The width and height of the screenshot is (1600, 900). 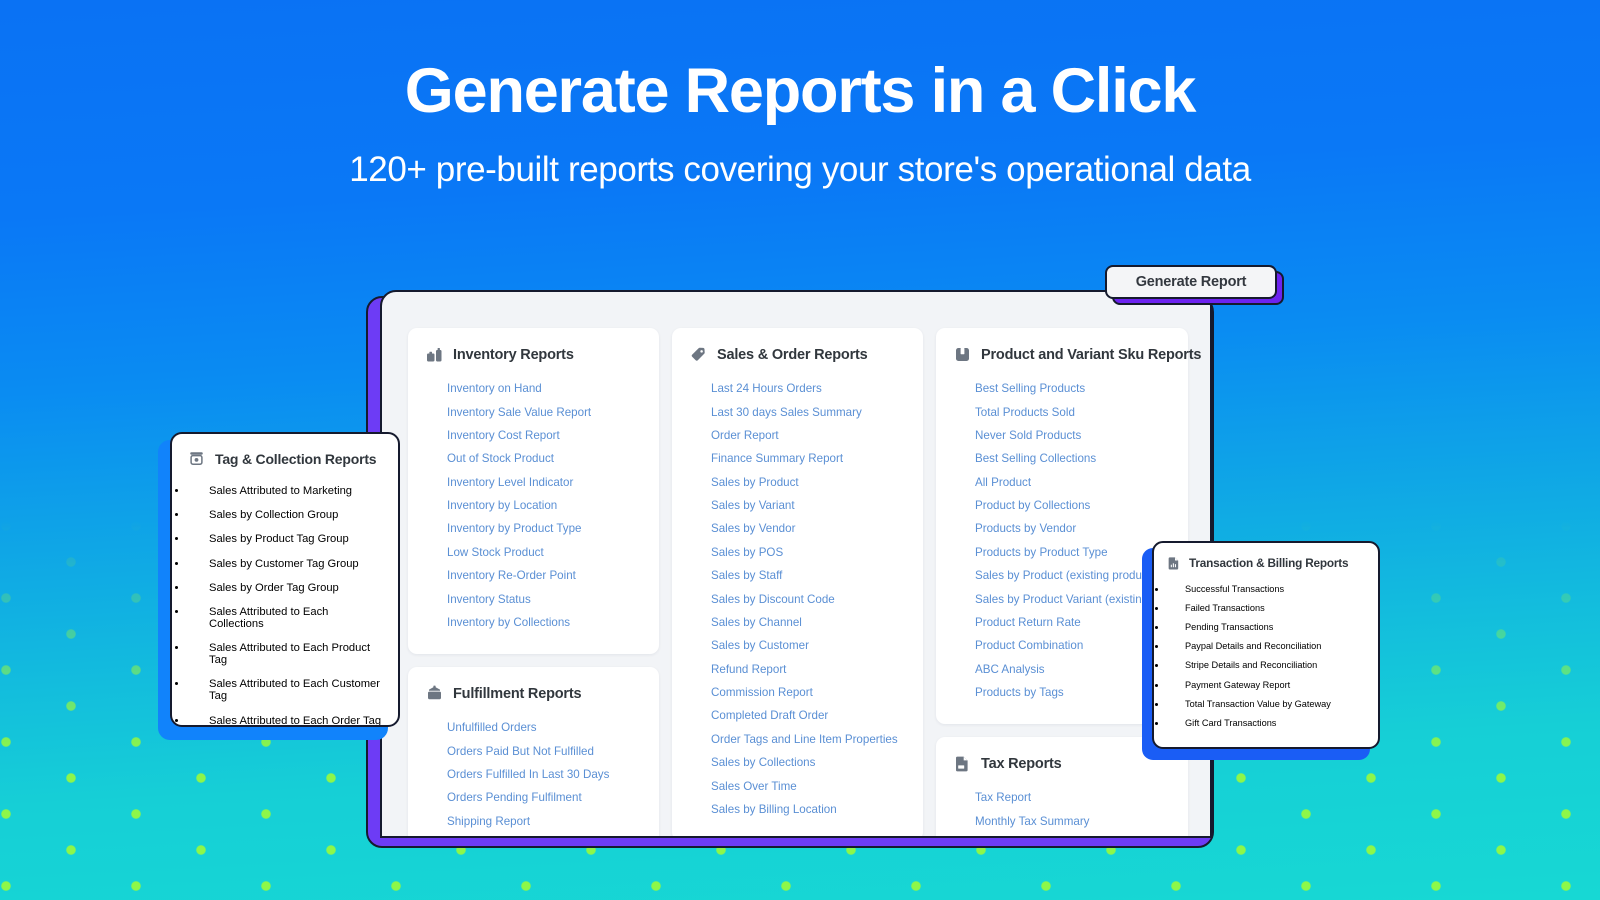 What do you see at coordinates (533, 797) in the screenshot?
I see `report-link: Orders Pending Fulfilment` at bounding box center [533, 797].